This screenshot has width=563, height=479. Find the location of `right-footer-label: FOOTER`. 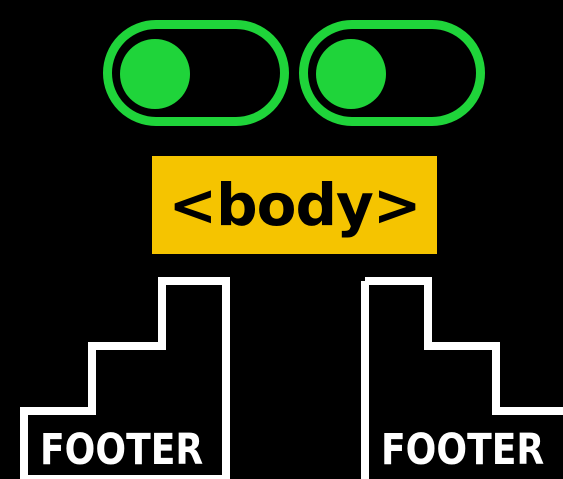

right-footer-label: FOOTER is located at coordinates (463, 450).